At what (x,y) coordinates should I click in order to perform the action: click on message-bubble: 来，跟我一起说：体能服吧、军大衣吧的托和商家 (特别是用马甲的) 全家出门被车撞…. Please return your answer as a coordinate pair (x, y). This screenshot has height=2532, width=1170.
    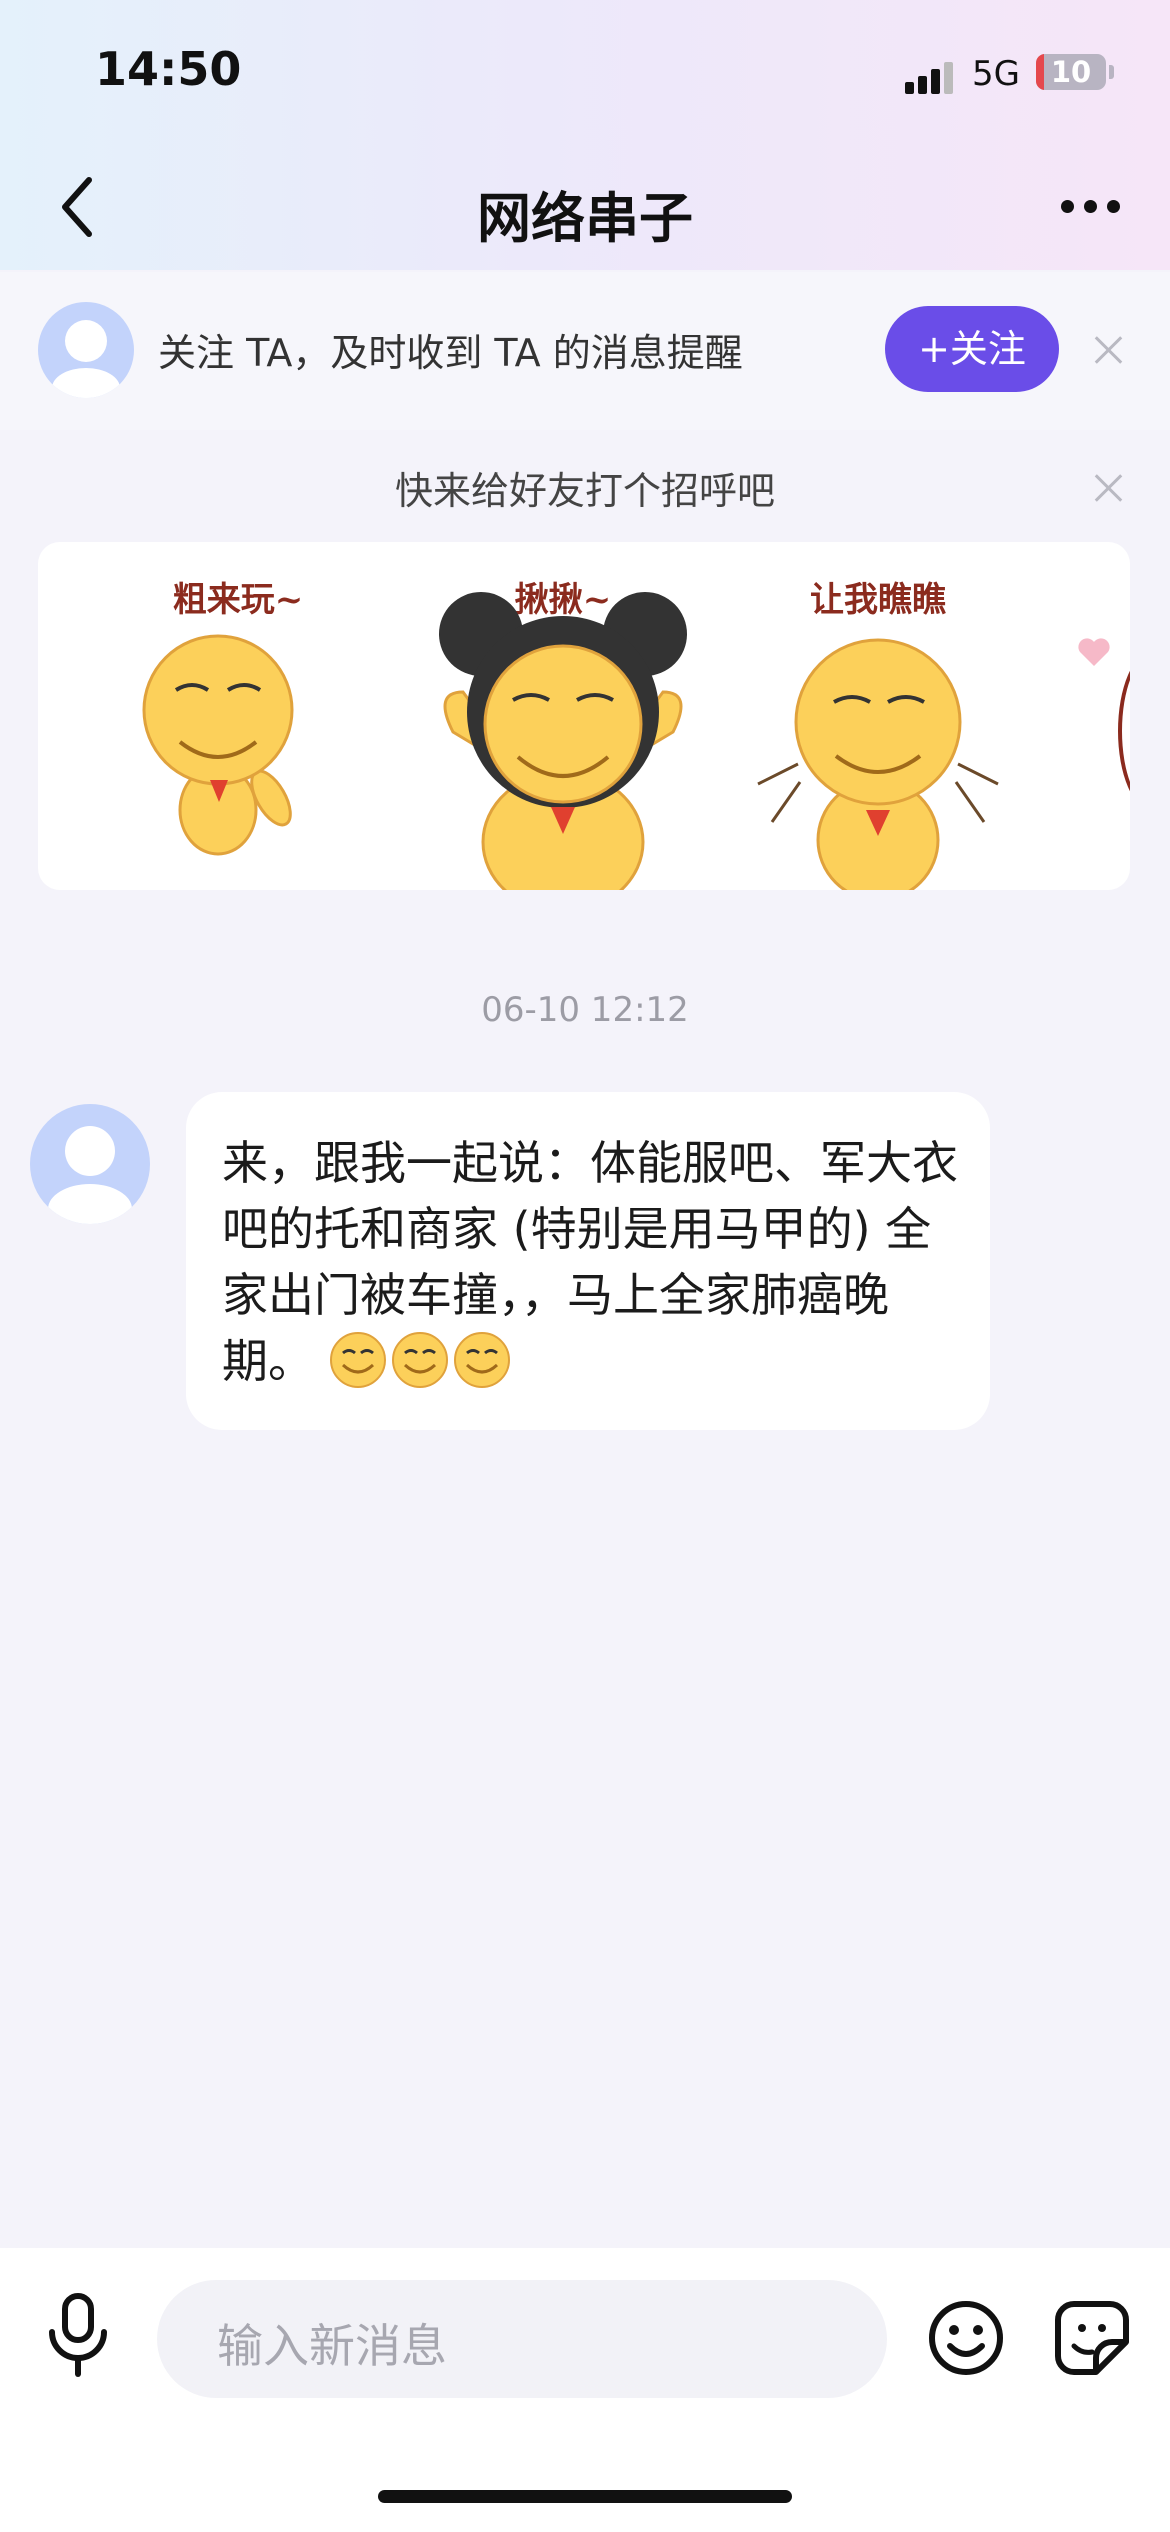
    Looking at the image, I should click on (588, 1261).